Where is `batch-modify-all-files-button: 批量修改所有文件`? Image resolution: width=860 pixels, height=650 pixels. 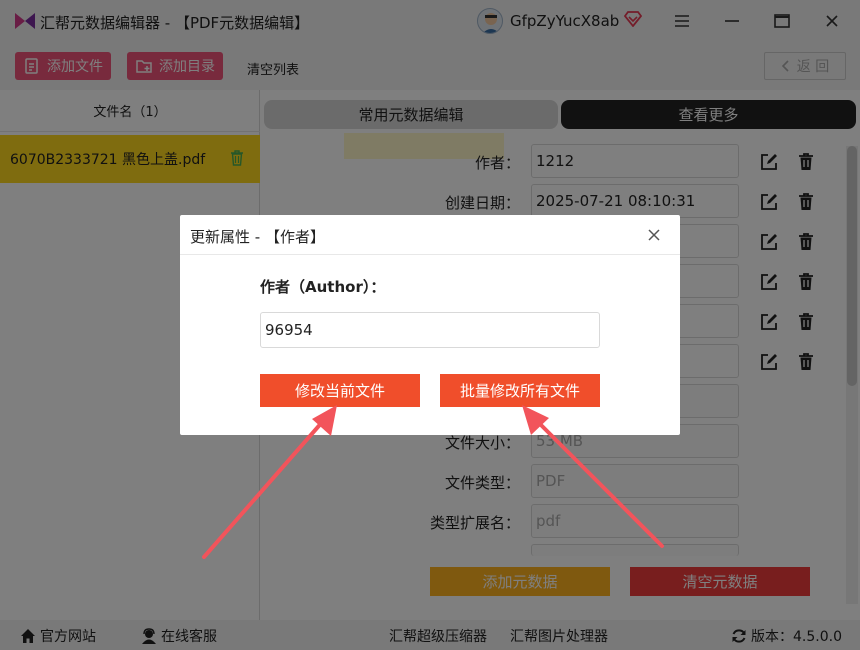 batch-modify-all-files-button: 批量修改所有文件 is located at coordinates (520, 390).